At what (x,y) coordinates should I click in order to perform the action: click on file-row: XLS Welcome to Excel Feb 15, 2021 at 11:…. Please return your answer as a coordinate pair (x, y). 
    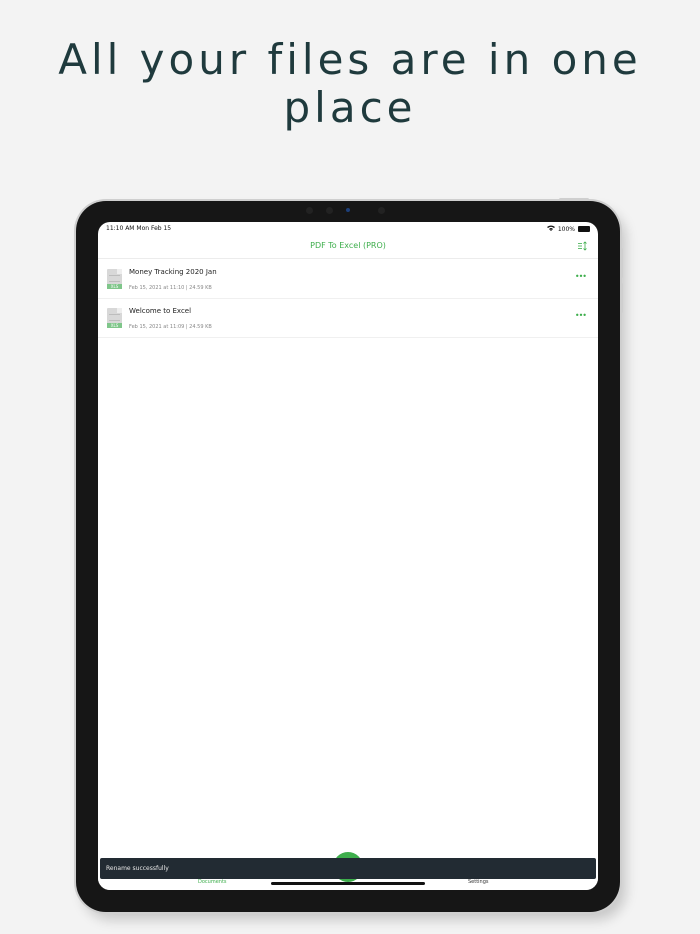
    Looking at the image, I should click on (348, 318).